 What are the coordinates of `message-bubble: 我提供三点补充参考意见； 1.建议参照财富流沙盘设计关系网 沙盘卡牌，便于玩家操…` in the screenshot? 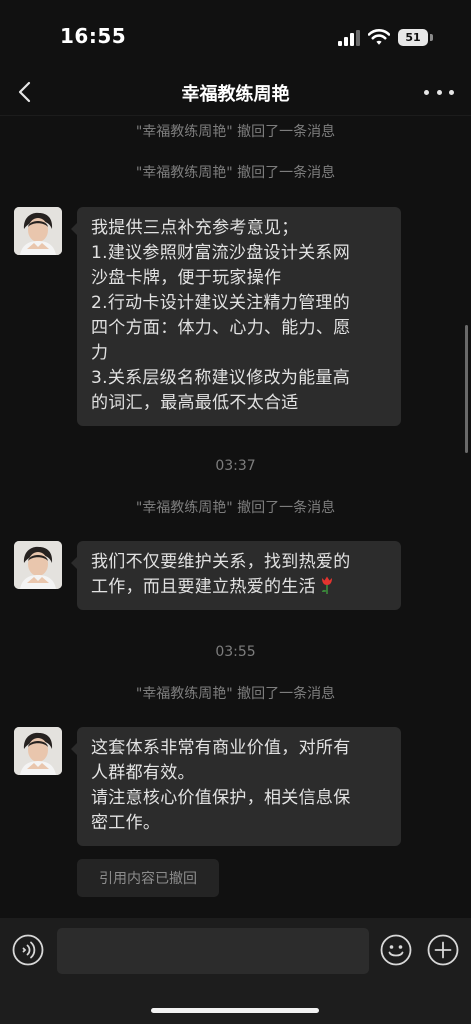 It's located at (236, 316).